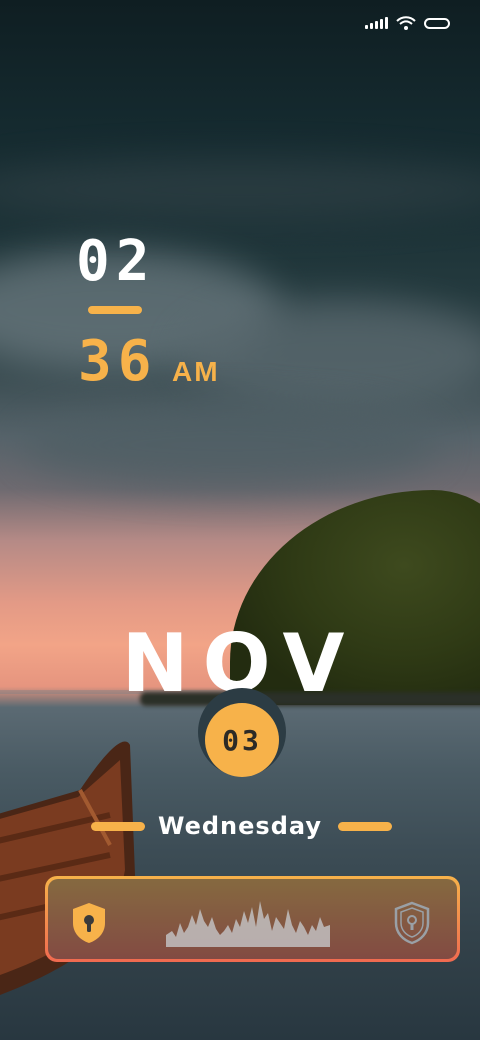 Image resolution: width=480 pixels, height=1040 pixels. I want to click on clock-separator, so click(115, 310).